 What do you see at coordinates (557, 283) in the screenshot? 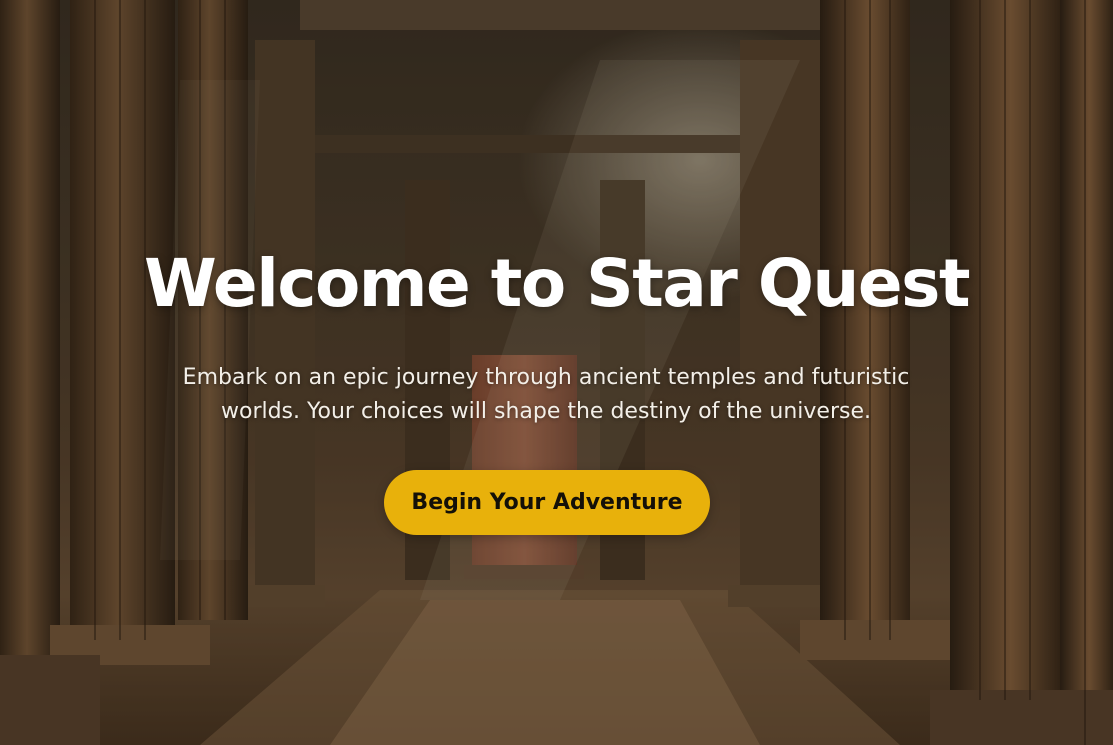
I see `page-title: Welcome to Star Quest` at bounding box center [557, 283].